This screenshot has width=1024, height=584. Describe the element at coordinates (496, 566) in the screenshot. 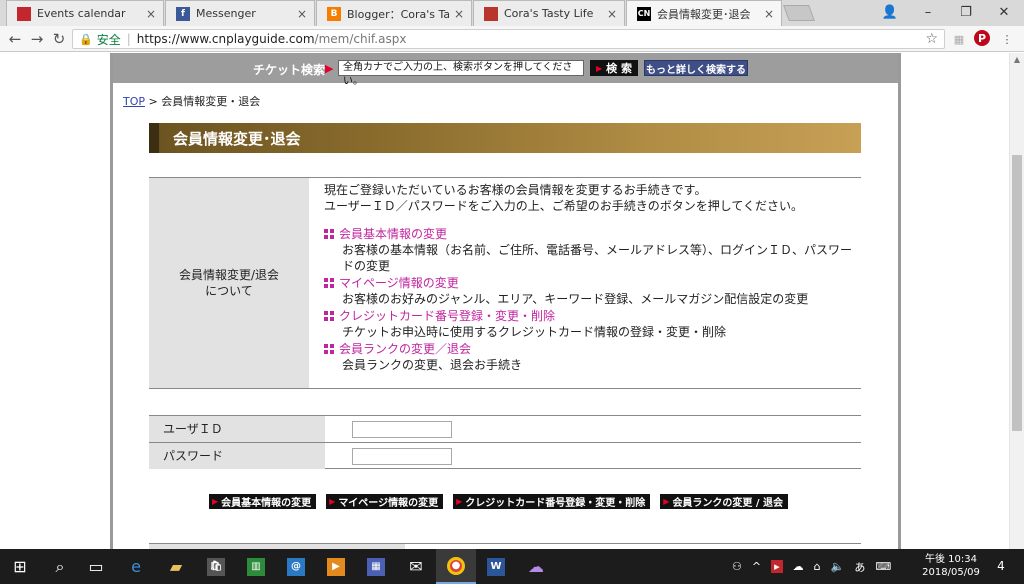

I see `word-icon: W` at that location.